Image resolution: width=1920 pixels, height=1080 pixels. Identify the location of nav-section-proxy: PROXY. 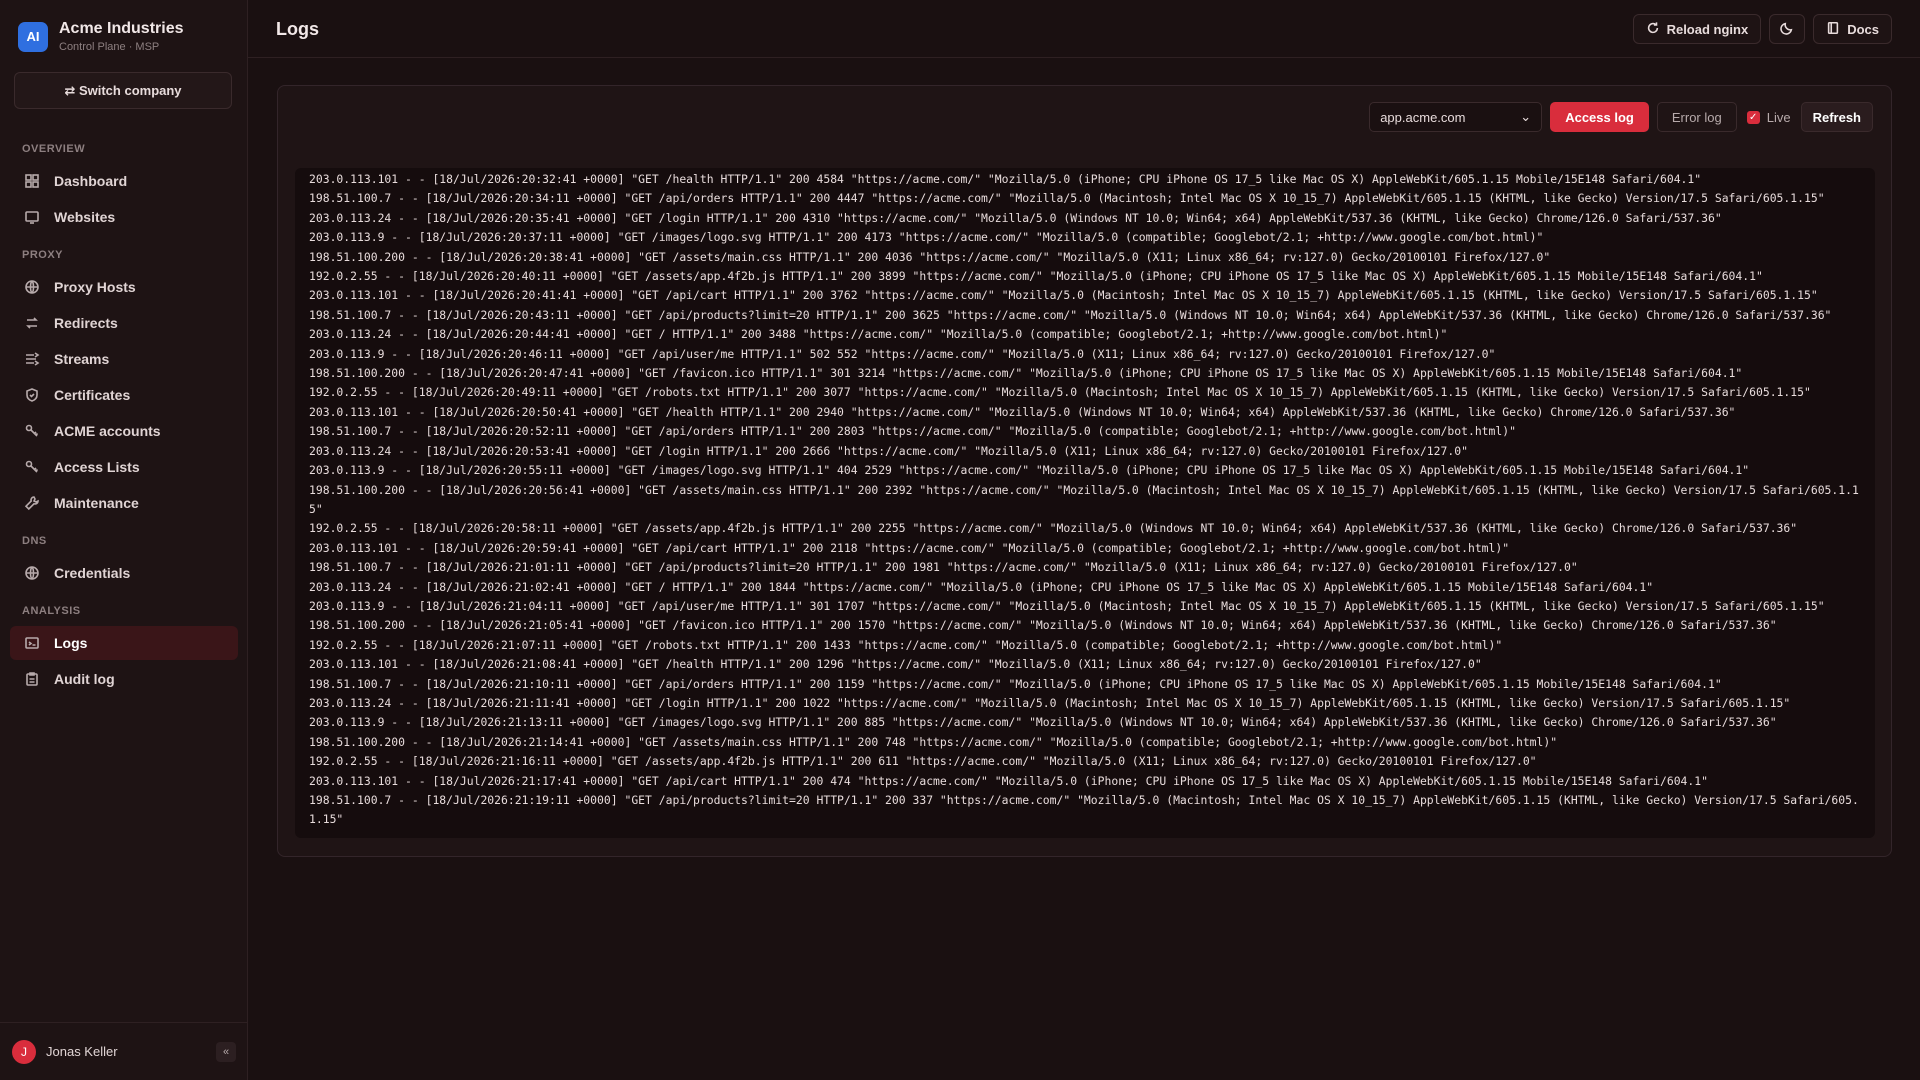
(43, 255).